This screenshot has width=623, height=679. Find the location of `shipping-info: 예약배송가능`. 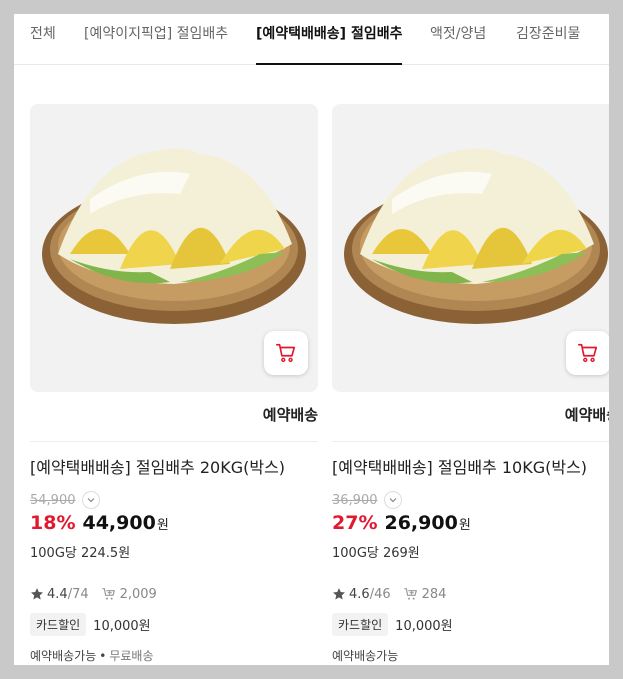

shipping-info: 예약배송가능 is located at coordinates (470, 655).